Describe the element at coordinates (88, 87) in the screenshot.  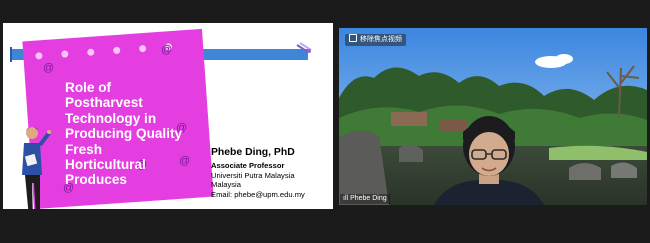
I see `title-line: Role of` at that location.